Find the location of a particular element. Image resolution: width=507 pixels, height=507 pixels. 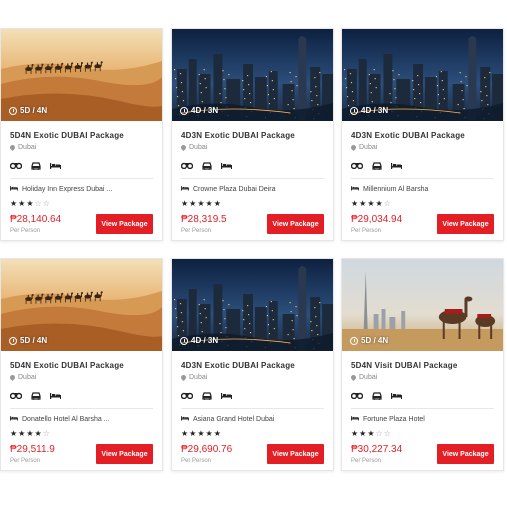

price: ₱29,034.94 is located at coordinates (377, 219).